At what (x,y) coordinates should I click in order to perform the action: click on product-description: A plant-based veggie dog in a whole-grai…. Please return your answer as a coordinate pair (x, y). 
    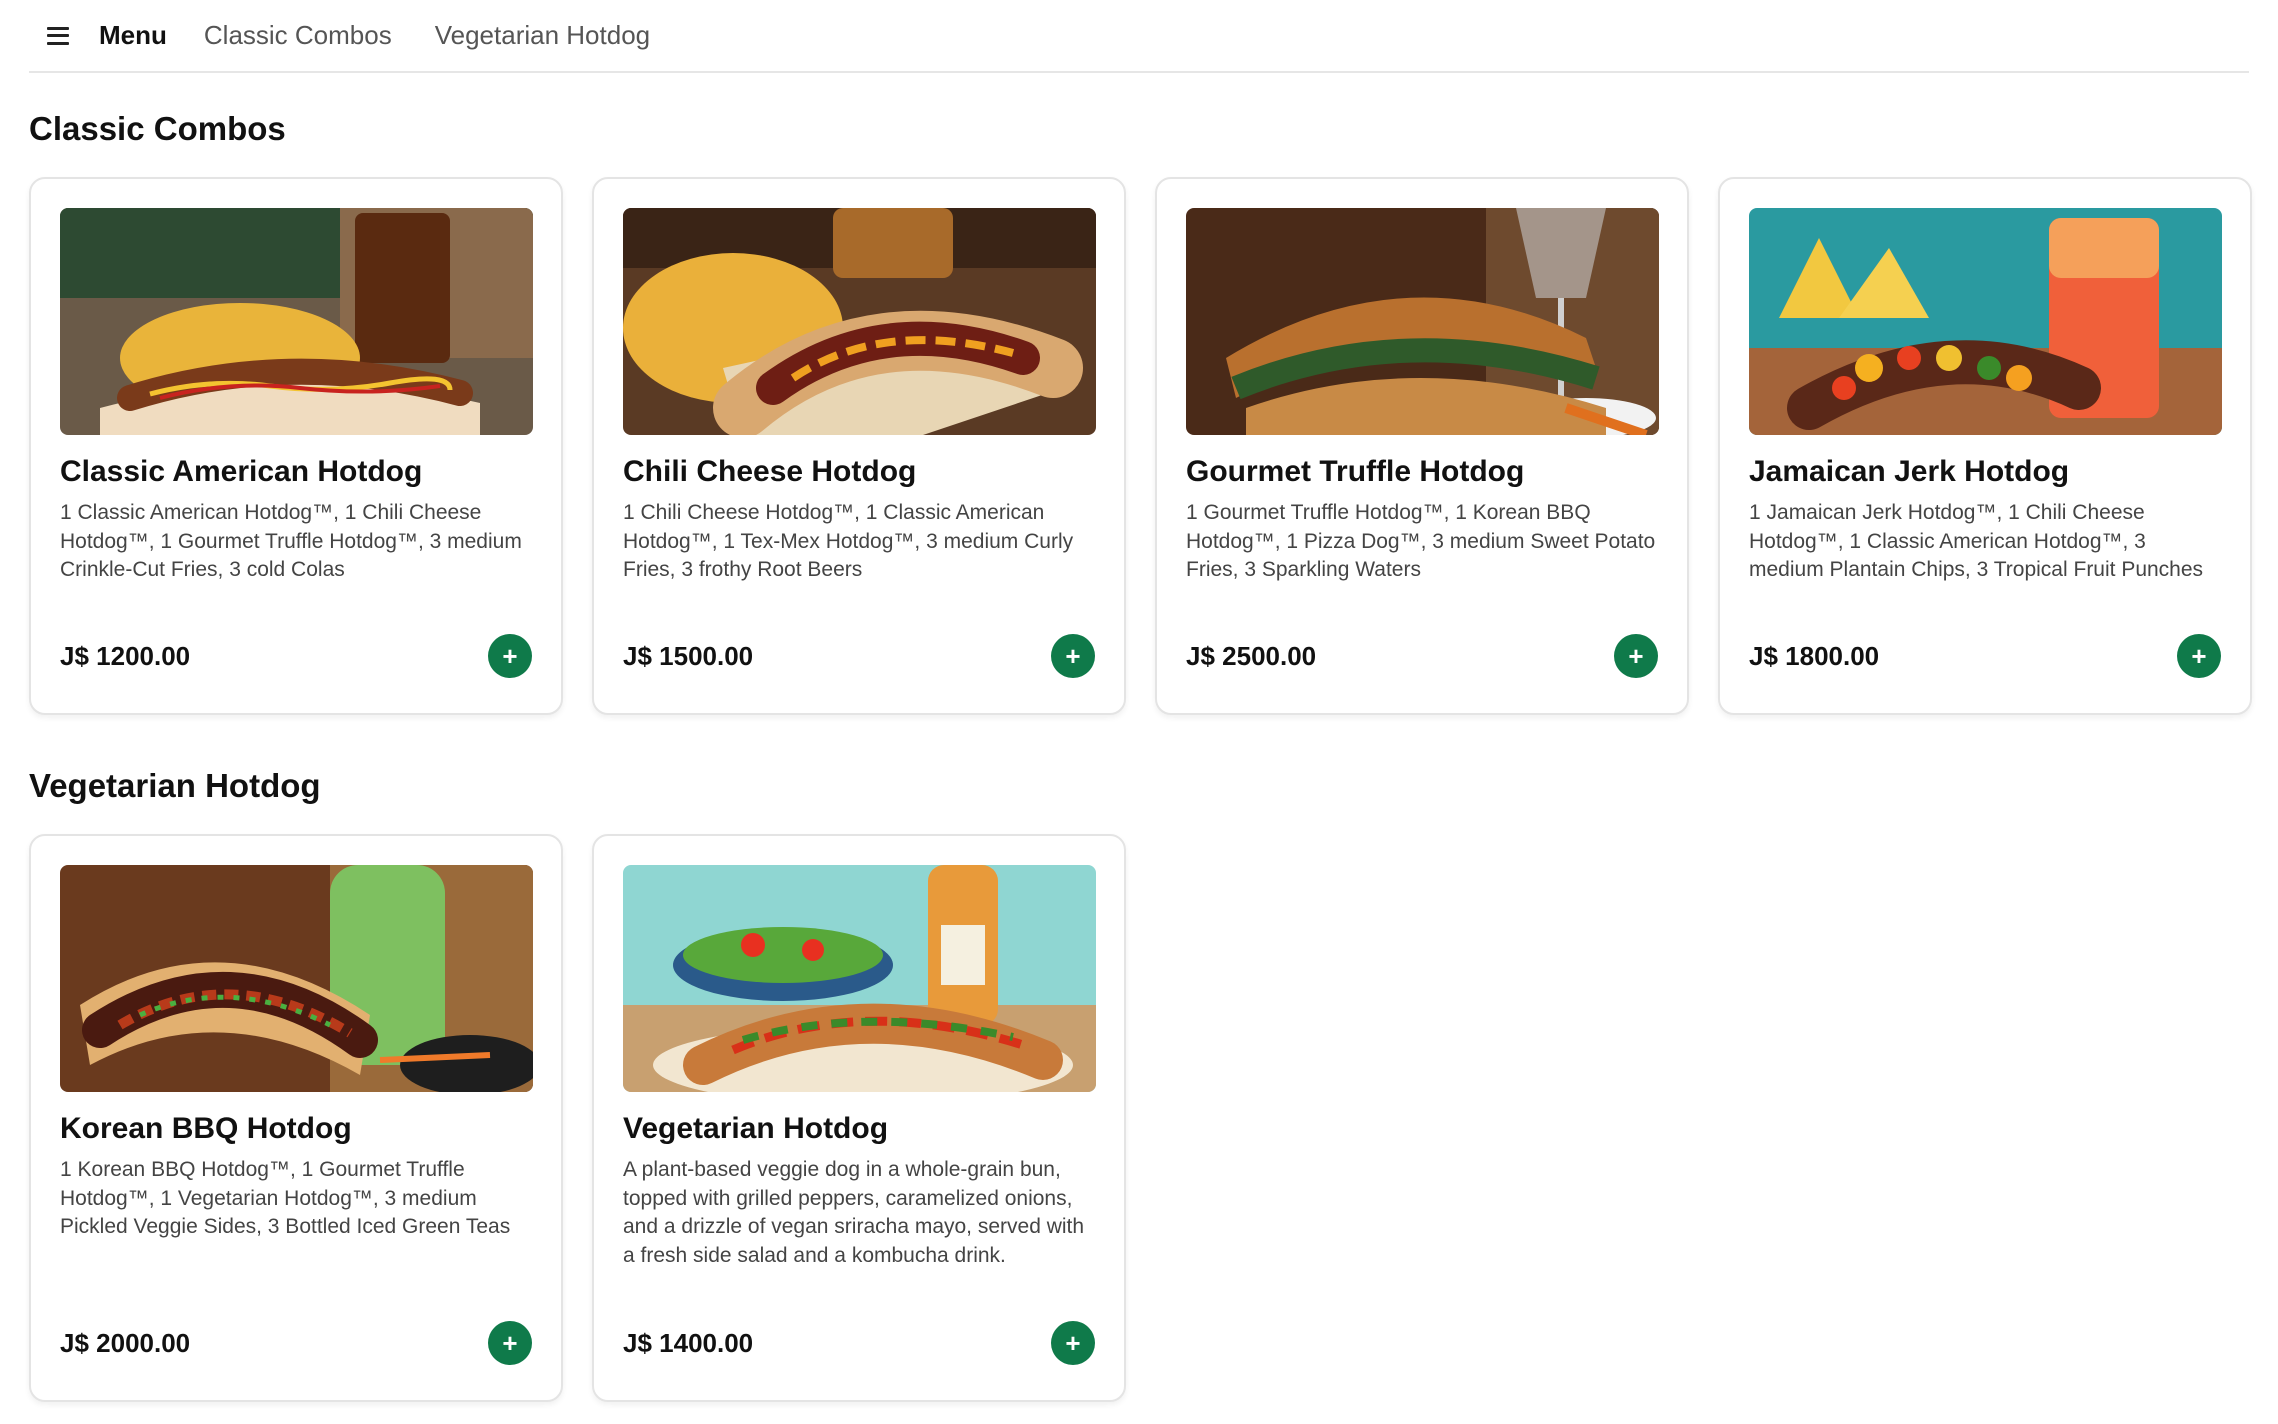
    Looking at the image, I should click on (854, 1212).